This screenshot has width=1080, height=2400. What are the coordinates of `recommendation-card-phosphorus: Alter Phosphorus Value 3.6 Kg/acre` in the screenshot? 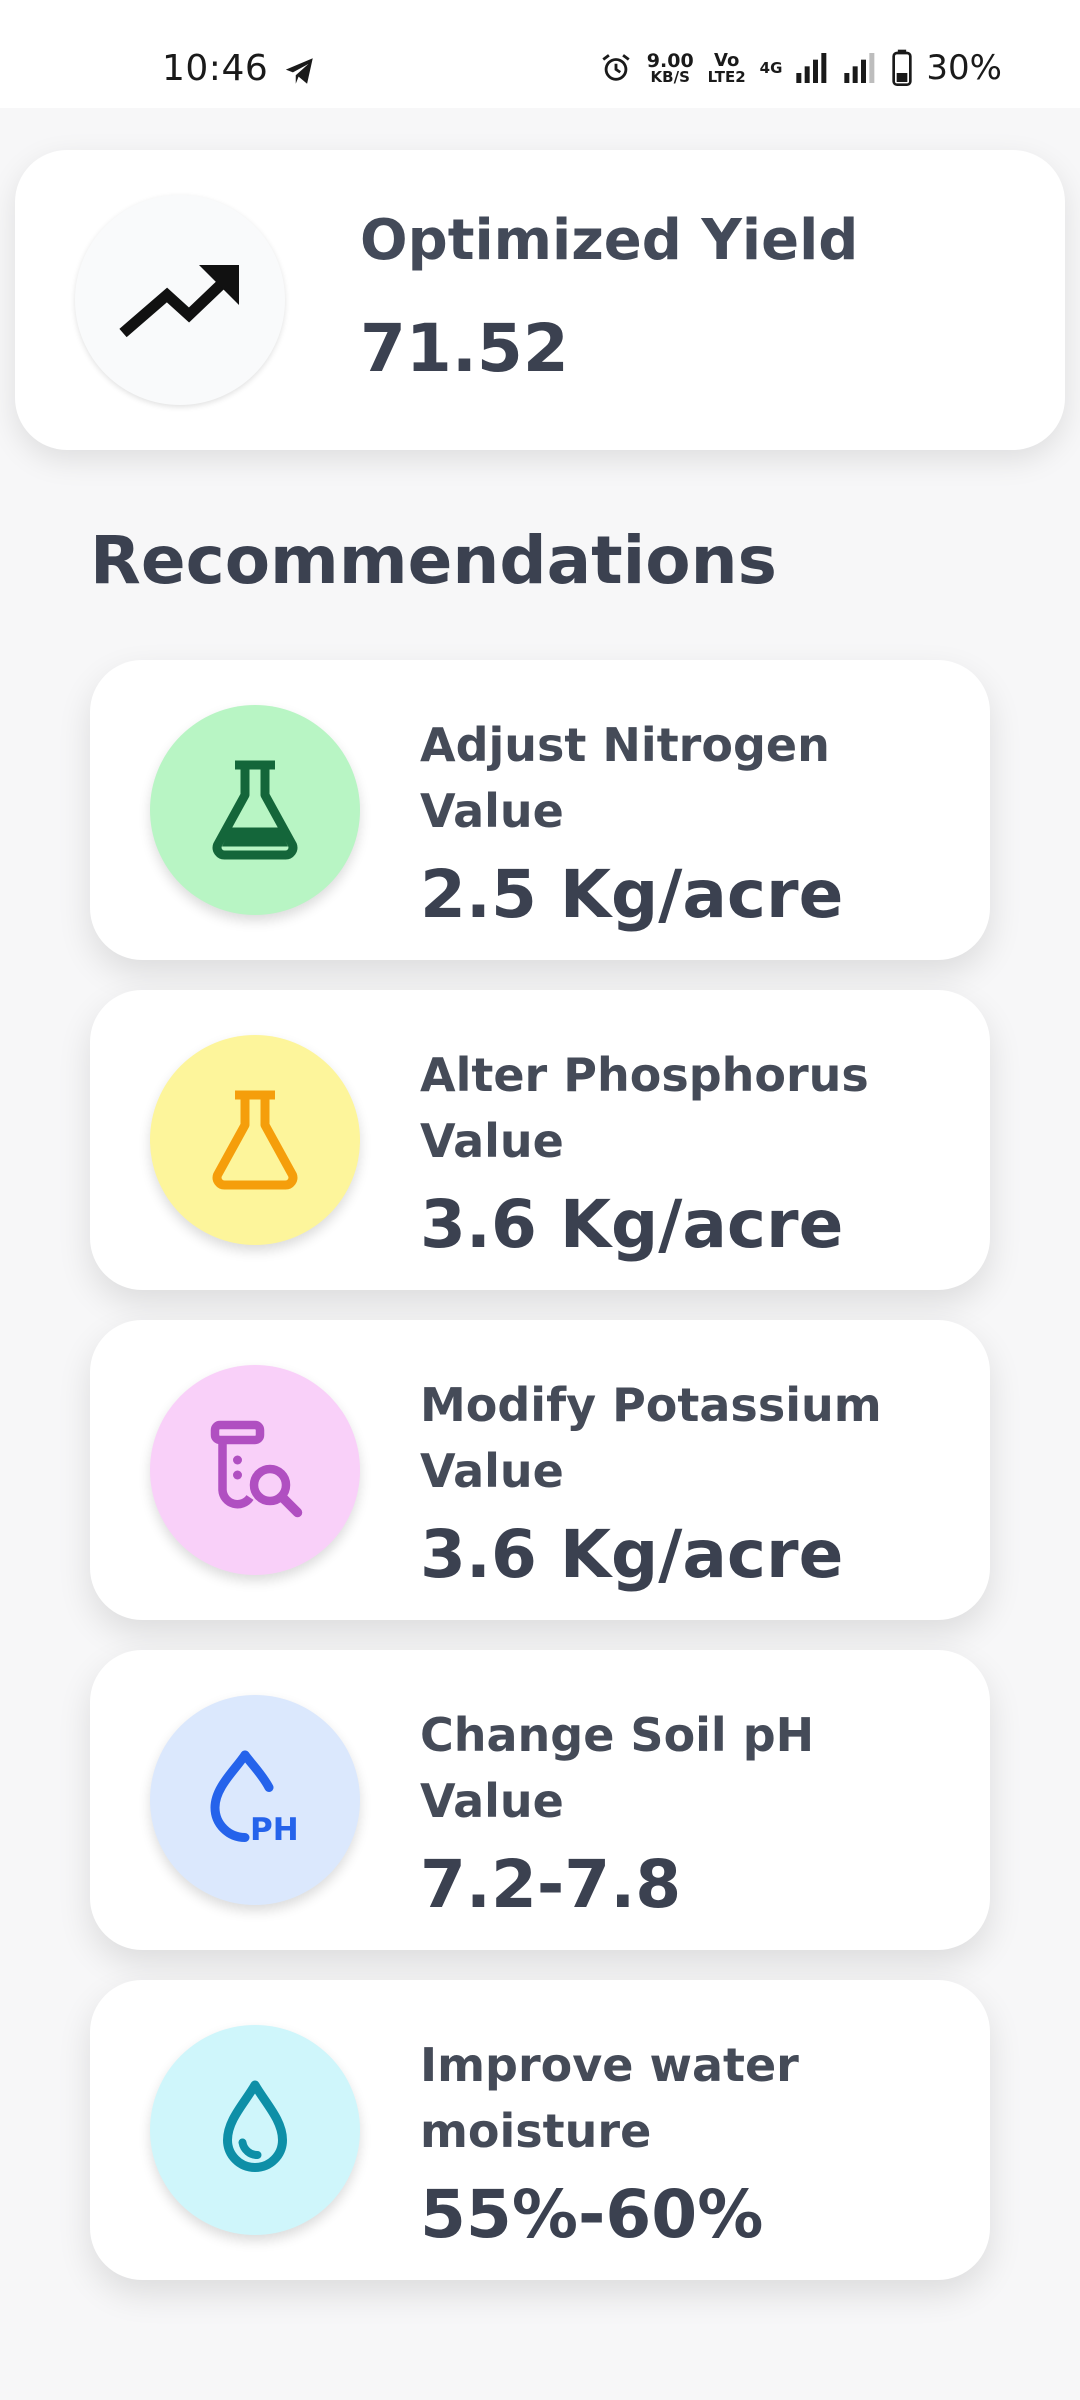 It's located at (540, 1140).